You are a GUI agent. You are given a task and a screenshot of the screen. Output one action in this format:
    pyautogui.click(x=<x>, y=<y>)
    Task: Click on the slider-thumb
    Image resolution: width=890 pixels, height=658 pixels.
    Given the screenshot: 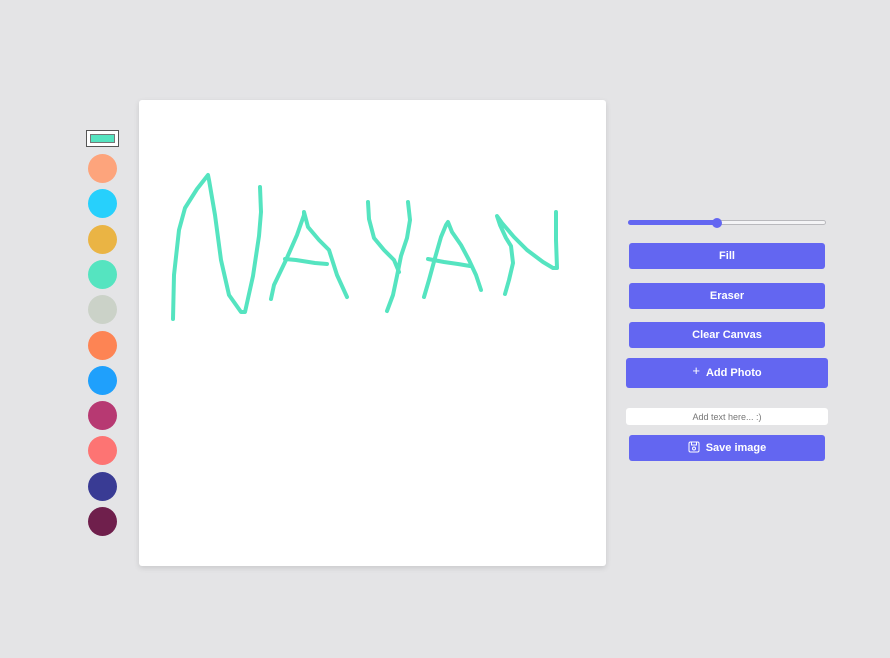 What is the action you would take?
    pyautogui.click(x=717, y=223)
    